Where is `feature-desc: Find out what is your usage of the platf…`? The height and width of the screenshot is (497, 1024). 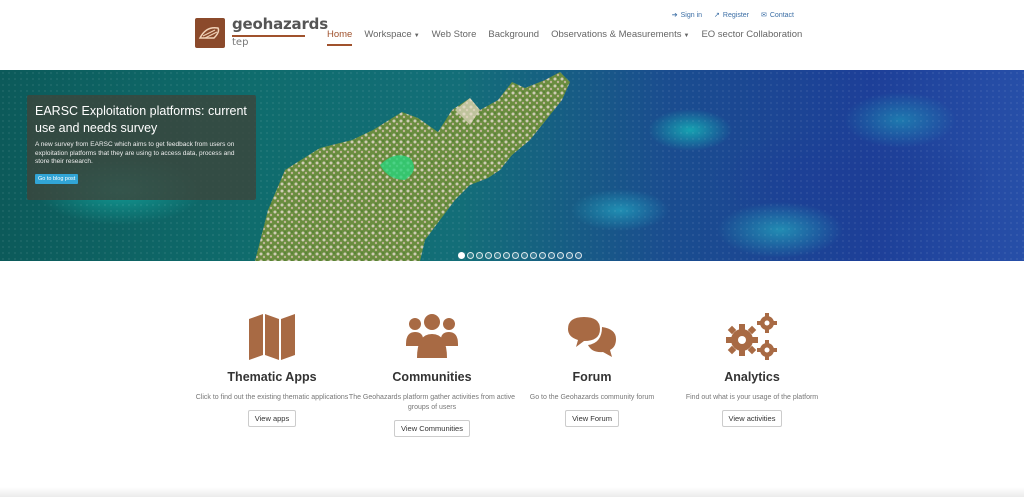 feature-desc: Find out what is your usage of the platf… is located at coordinates (752, 397).